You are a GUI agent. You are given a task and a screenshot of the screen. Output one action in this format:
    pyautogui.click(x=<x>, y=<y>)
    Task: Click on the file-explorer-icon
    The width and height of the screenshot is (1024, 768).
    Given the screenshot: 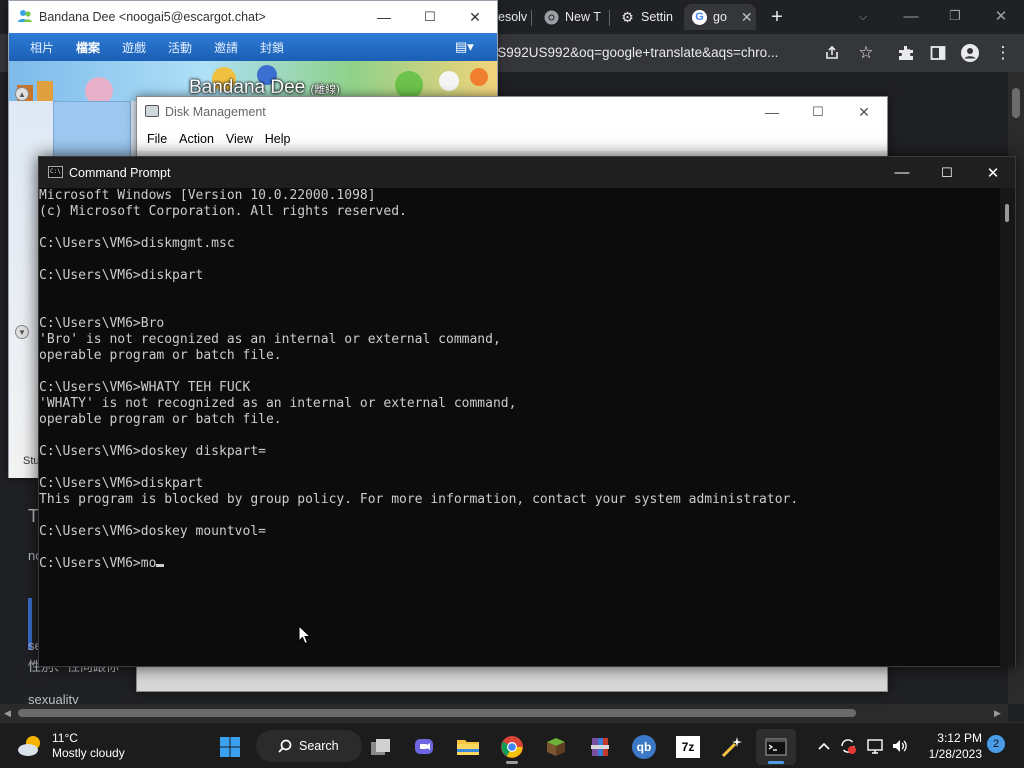 What is the action you would take?
    pyautogui.click(x=468, y=747)
    